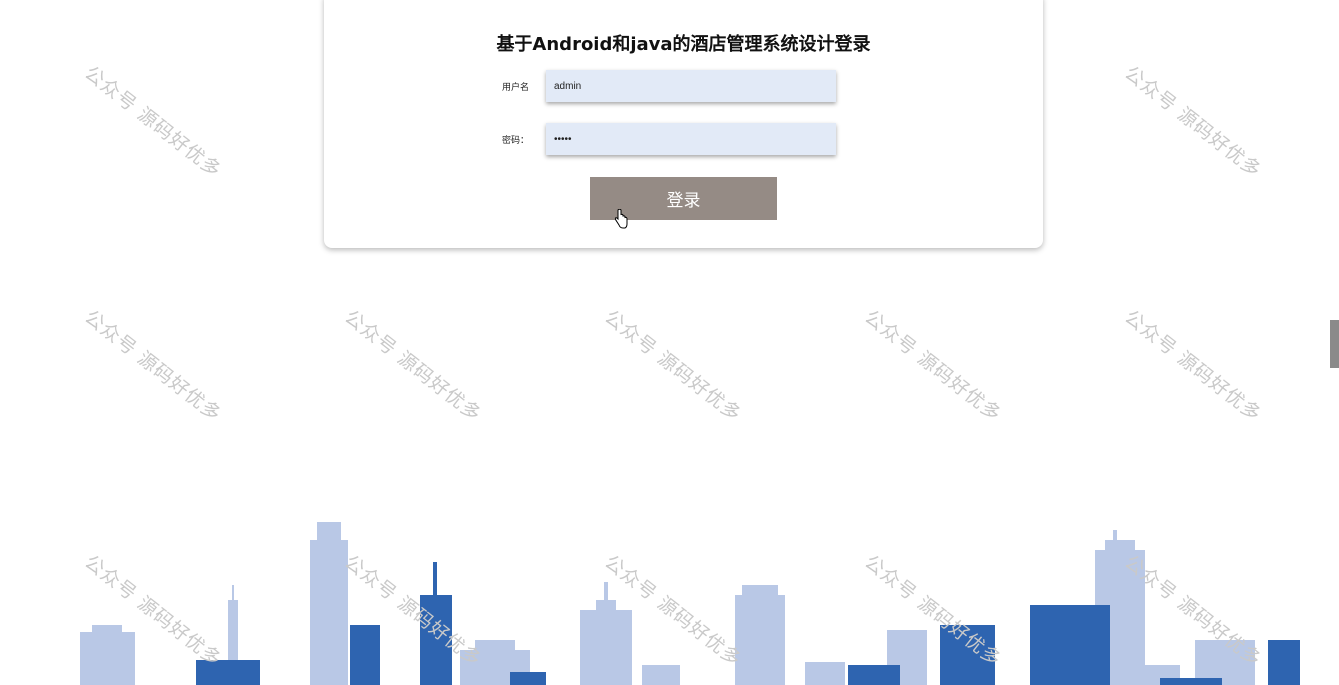  I want to click on password-row: 密码： •••••, so click(665, 139).